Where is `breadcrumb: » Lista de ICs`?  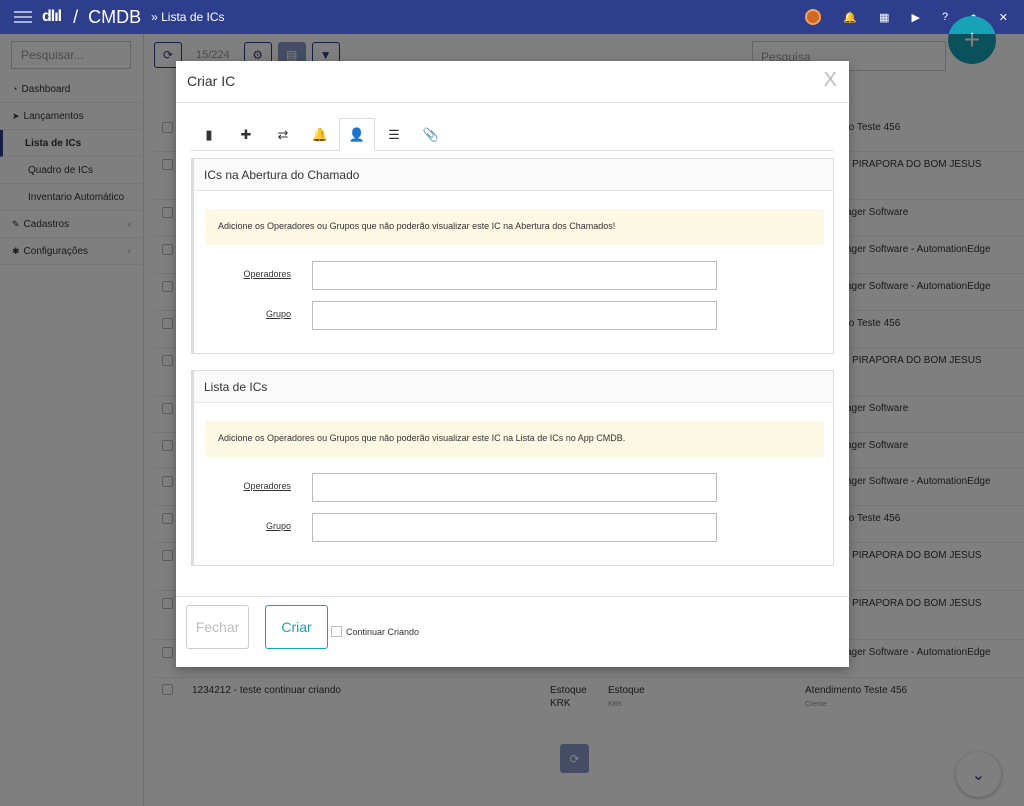 breadcrumb: » Lista de ICs is located at coordinates (187, 17).